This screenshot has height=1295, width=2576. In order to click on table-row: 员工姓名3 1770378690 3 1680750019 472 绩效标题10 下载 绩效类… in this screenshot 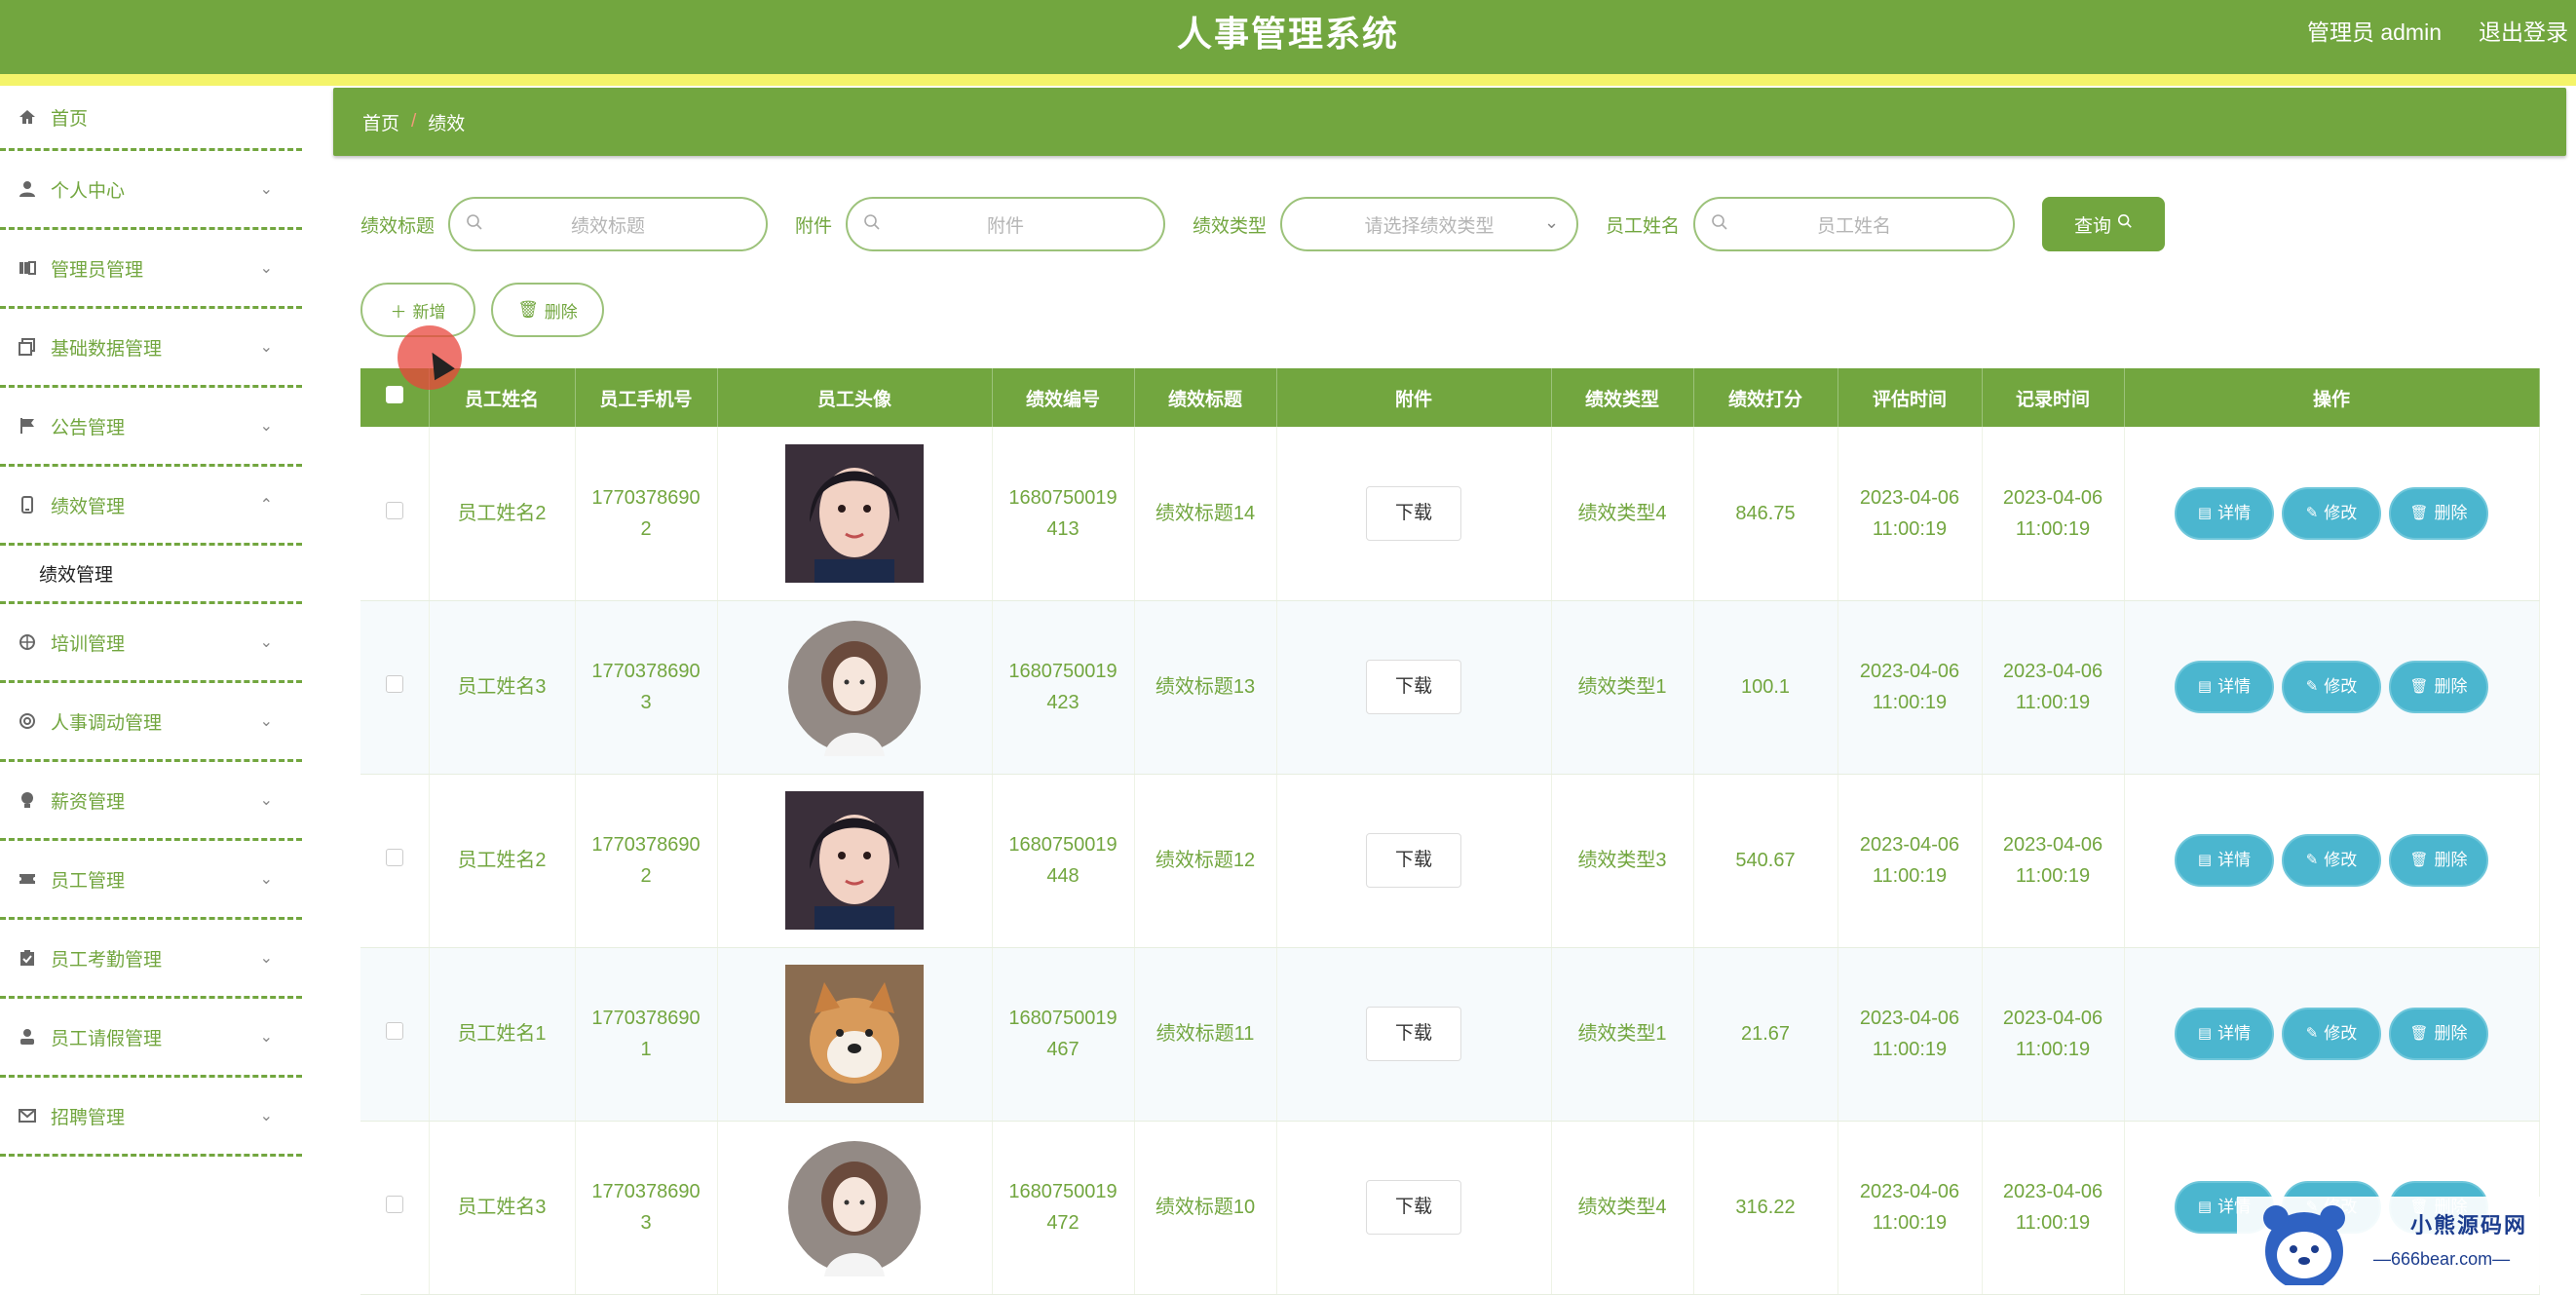, I will do `click(1450, 1208)`.